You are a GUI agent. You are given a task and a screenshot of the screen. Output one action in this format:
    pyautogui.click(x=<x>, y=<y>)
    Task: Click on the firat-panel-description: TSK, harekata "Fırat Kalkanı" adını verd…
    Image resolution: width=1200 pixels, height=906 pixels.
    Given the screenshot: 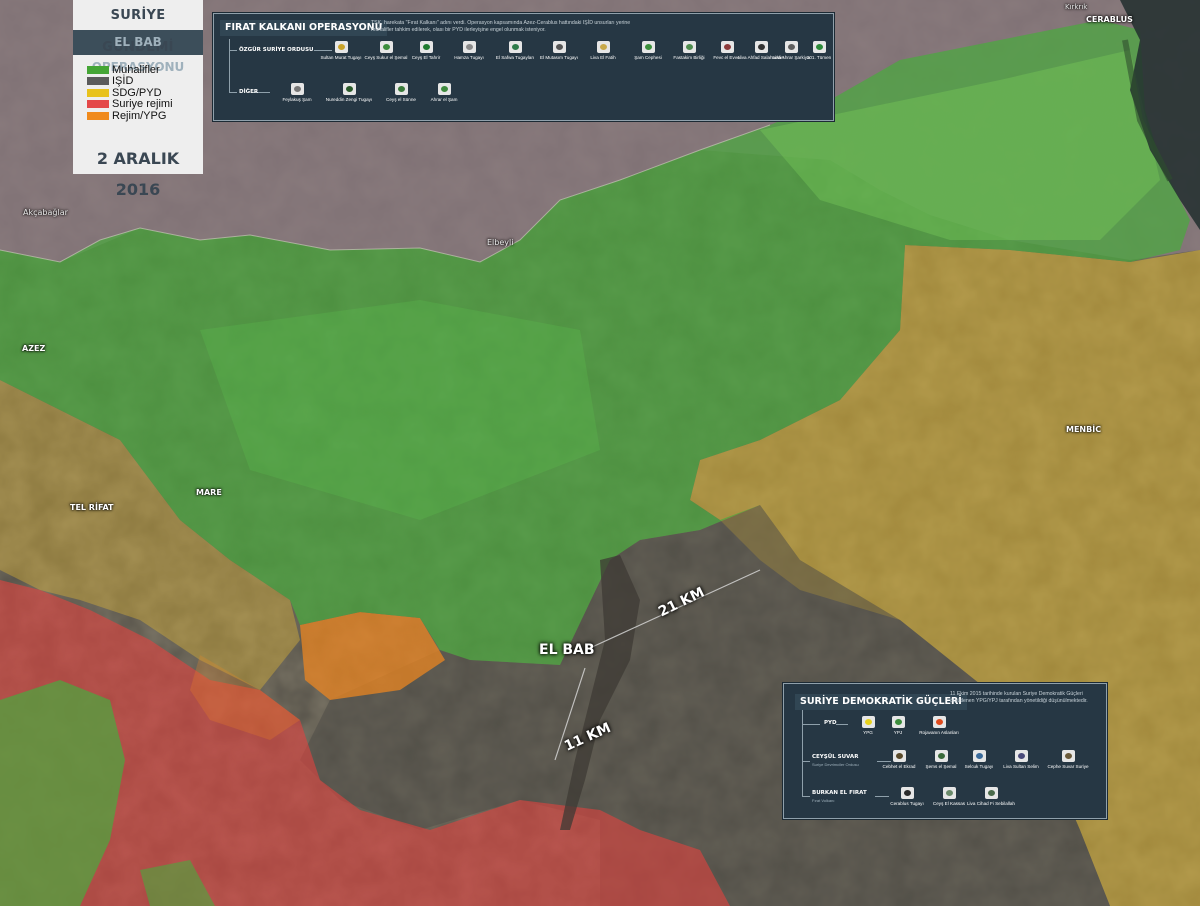 What is the action you would take?
    pyautogui.click(x=501, y=26)
    